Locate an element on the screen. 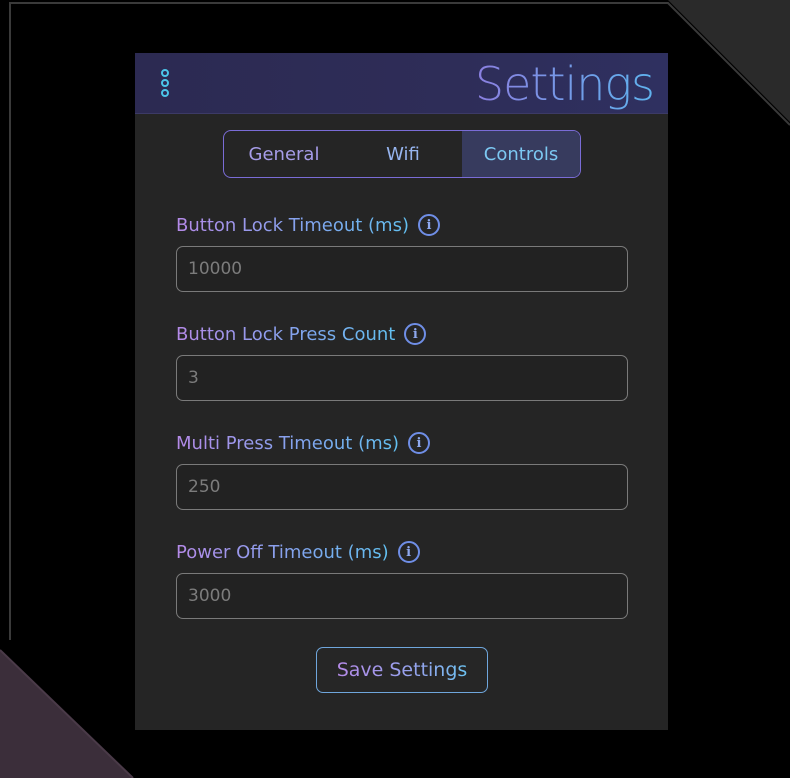 The height and width of the screenshot is (778, 790). field-label: Button Lock Timeout (ms) is located at coordinates (292, 225).